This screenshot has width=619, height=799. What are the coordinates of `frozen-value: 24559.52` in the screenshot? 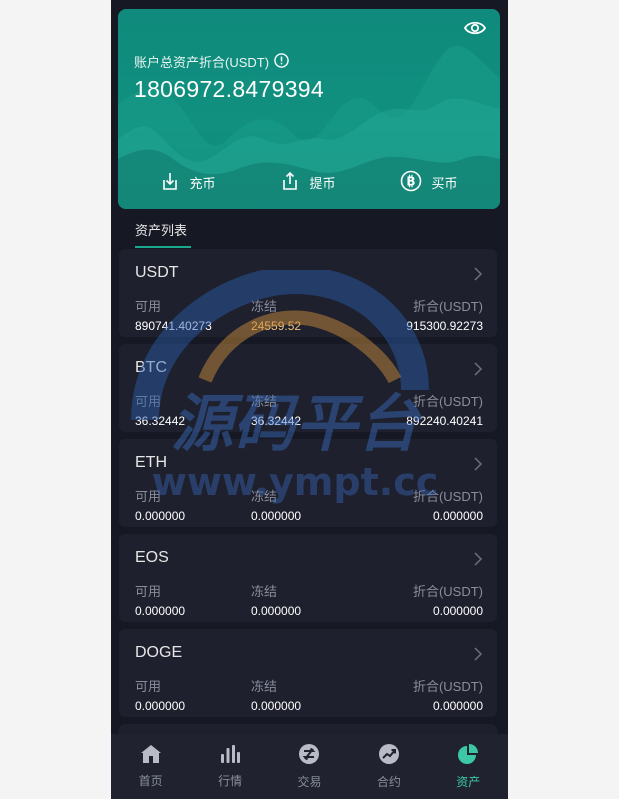 It's located at (276, 326).